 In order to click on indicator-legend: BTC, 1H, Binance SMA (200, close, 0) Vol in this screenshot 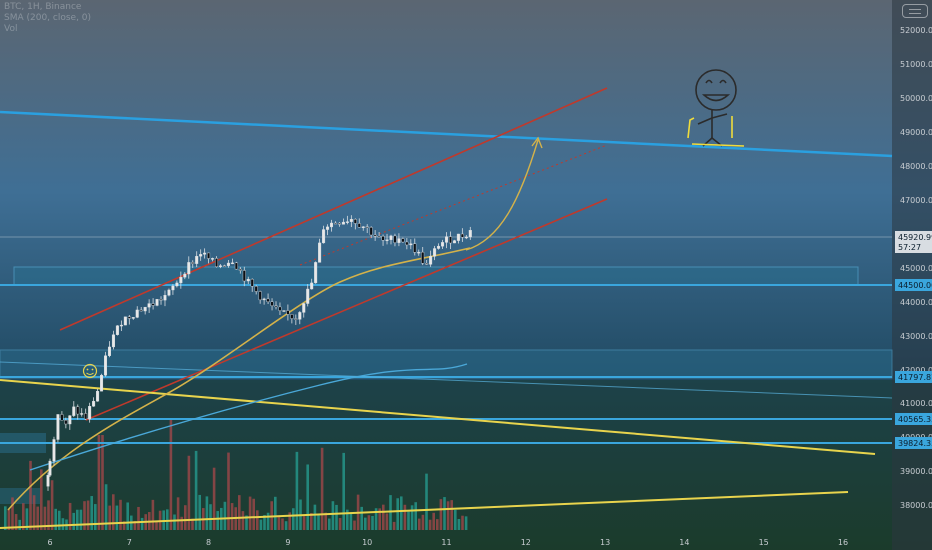, I will do `click(47, 18)`.